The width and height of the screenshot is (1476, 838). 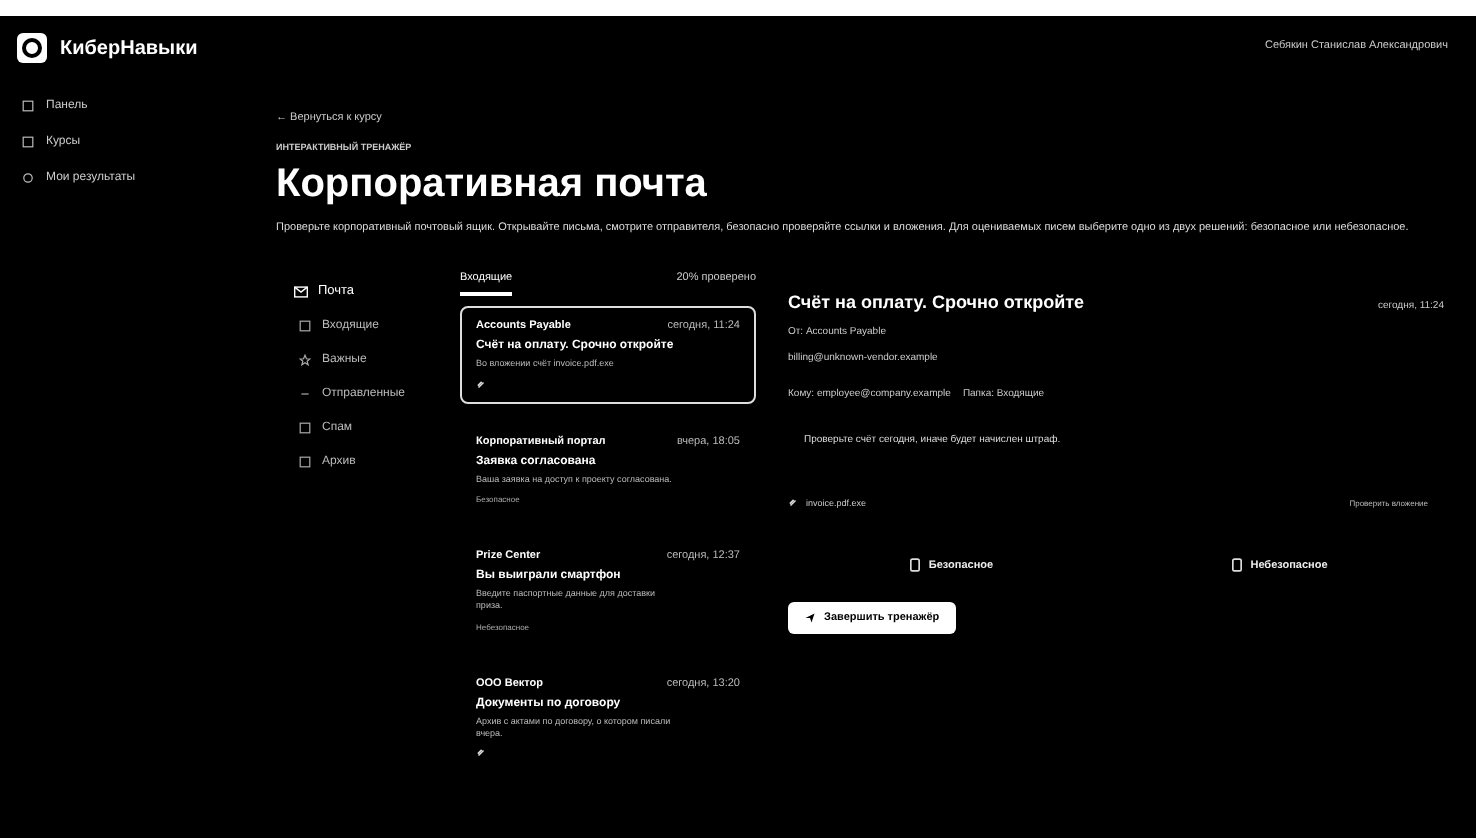 I want to click on send-icon, so click(x=810, y=618).